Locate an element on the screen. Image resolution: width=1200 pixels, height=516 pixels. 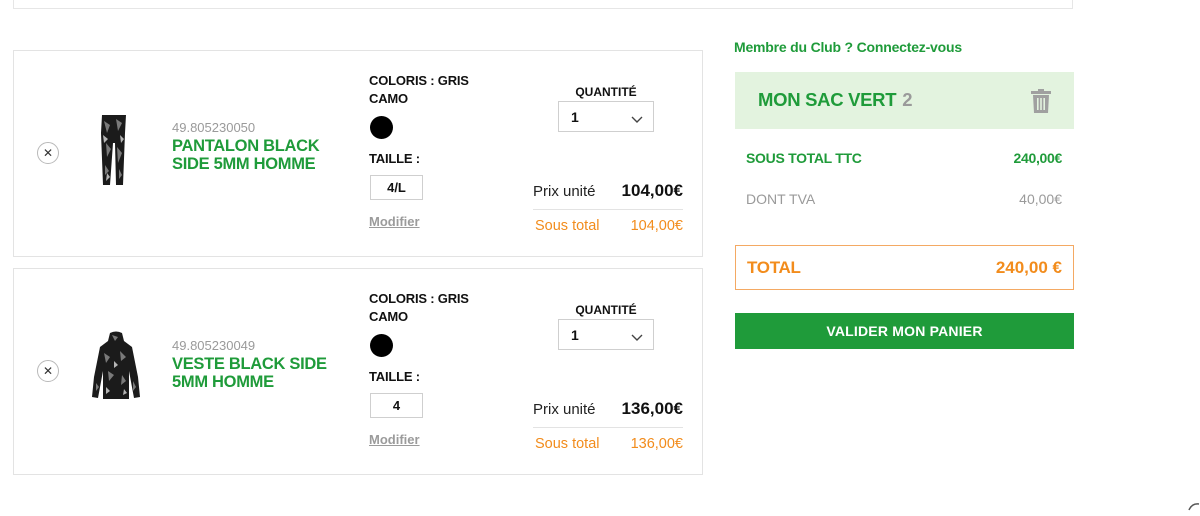
unit-price-value: 136,00€ is located at coordinates (652, 408).